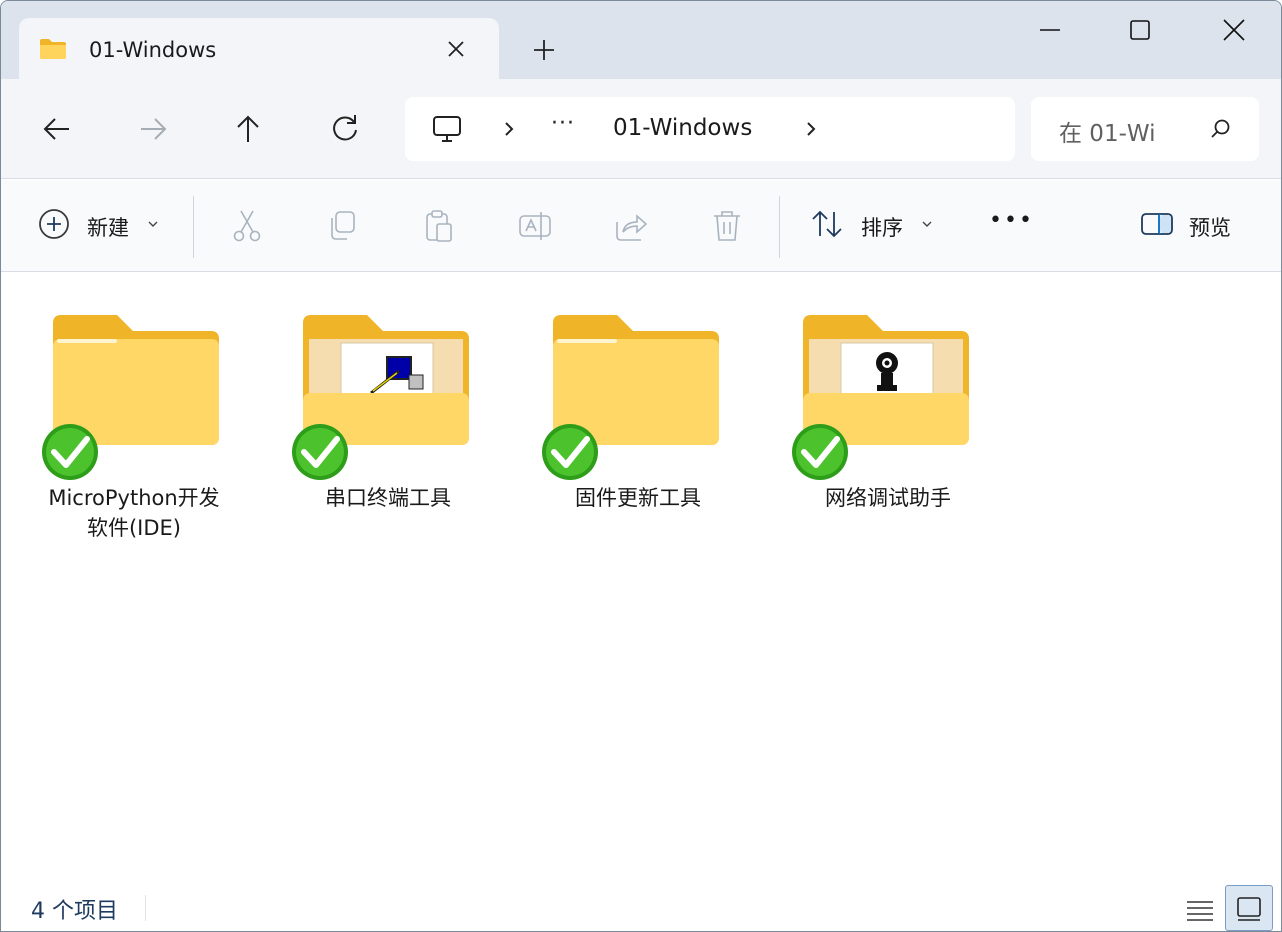 Image resolution: width=1282 pixels, height=932 pixels. Describe the element at coordinates (53, 49) in the screenshot. I see `folder-icon` at that location.